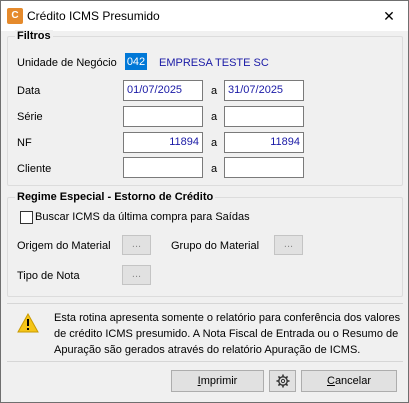 Image resolution: width=409 pixels, height=403 pixels. Describe the element at coordinates (353, 381) in the screenshot. I see `cancel-label-rest: ancelar` at that location.